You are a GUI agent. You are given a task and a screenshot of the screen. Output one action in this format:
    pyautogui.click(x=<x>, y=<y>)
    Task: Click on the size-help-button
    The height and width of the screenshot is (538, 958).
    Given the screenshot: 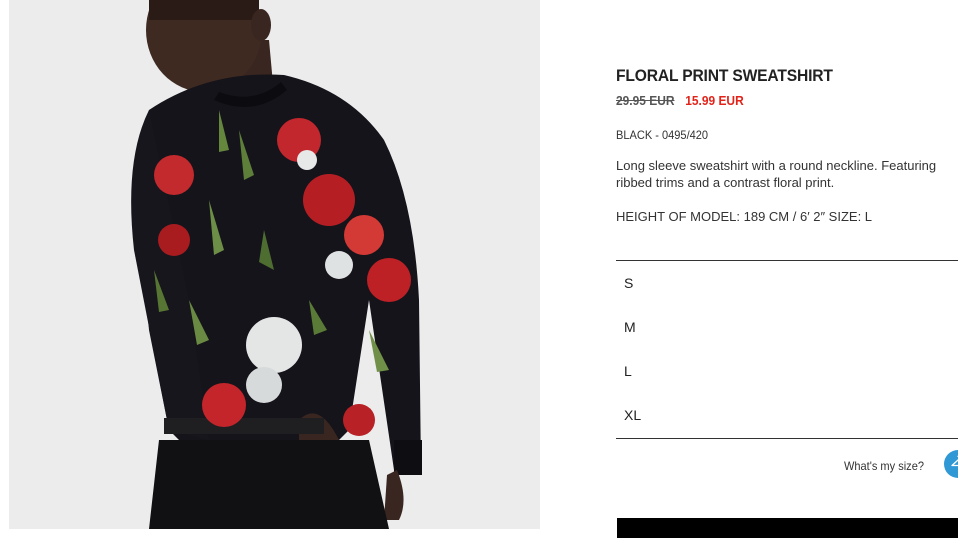 What is the action you would take?
    pyautogui.click(x=951, y=464)
    